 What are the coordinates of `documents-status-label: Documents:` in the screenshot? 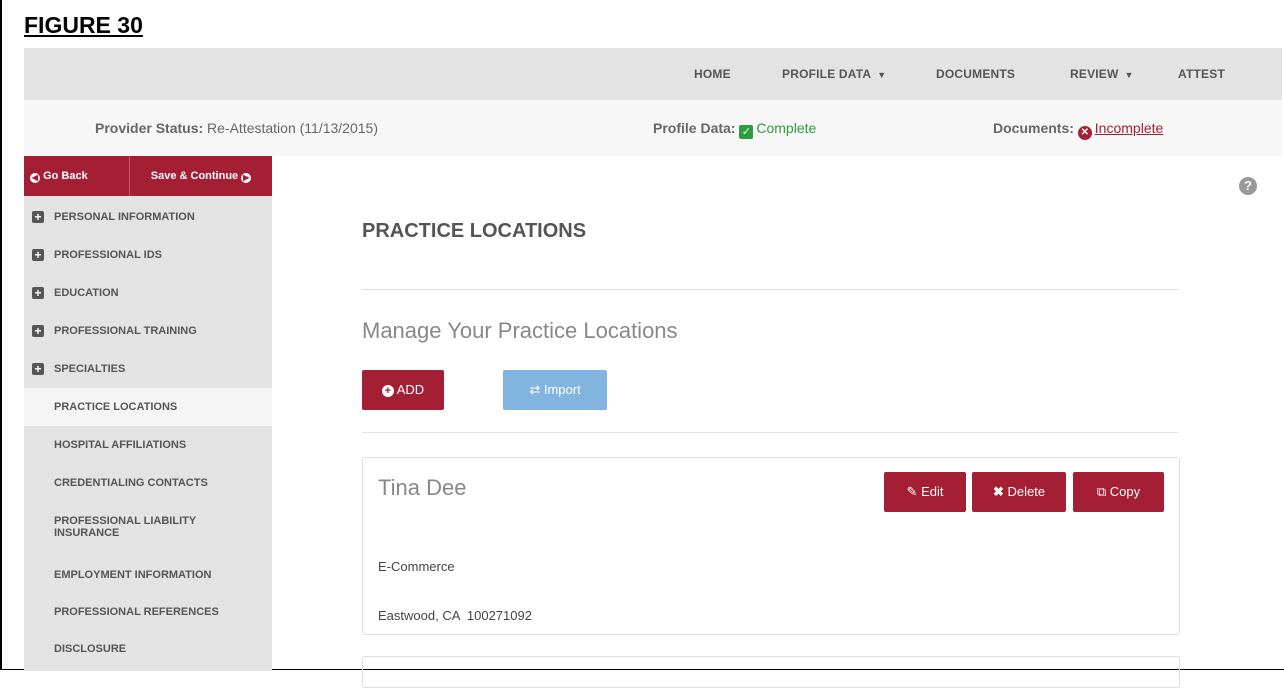 It's located at (1033, 128).